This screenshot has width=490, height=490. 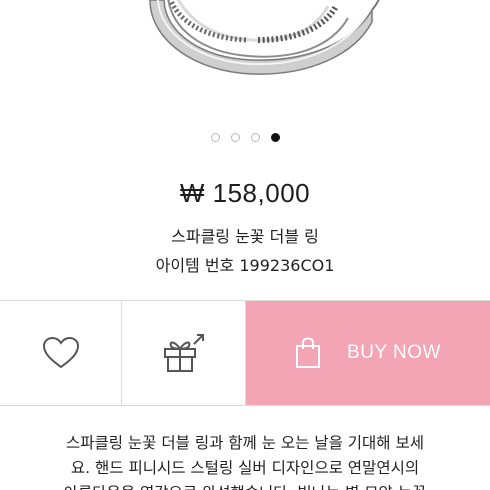 I want to click on description-line: 요. 핸드 피니시드 스털링 실버 디자인으로 연말연시의, so click(x=245, y=468).